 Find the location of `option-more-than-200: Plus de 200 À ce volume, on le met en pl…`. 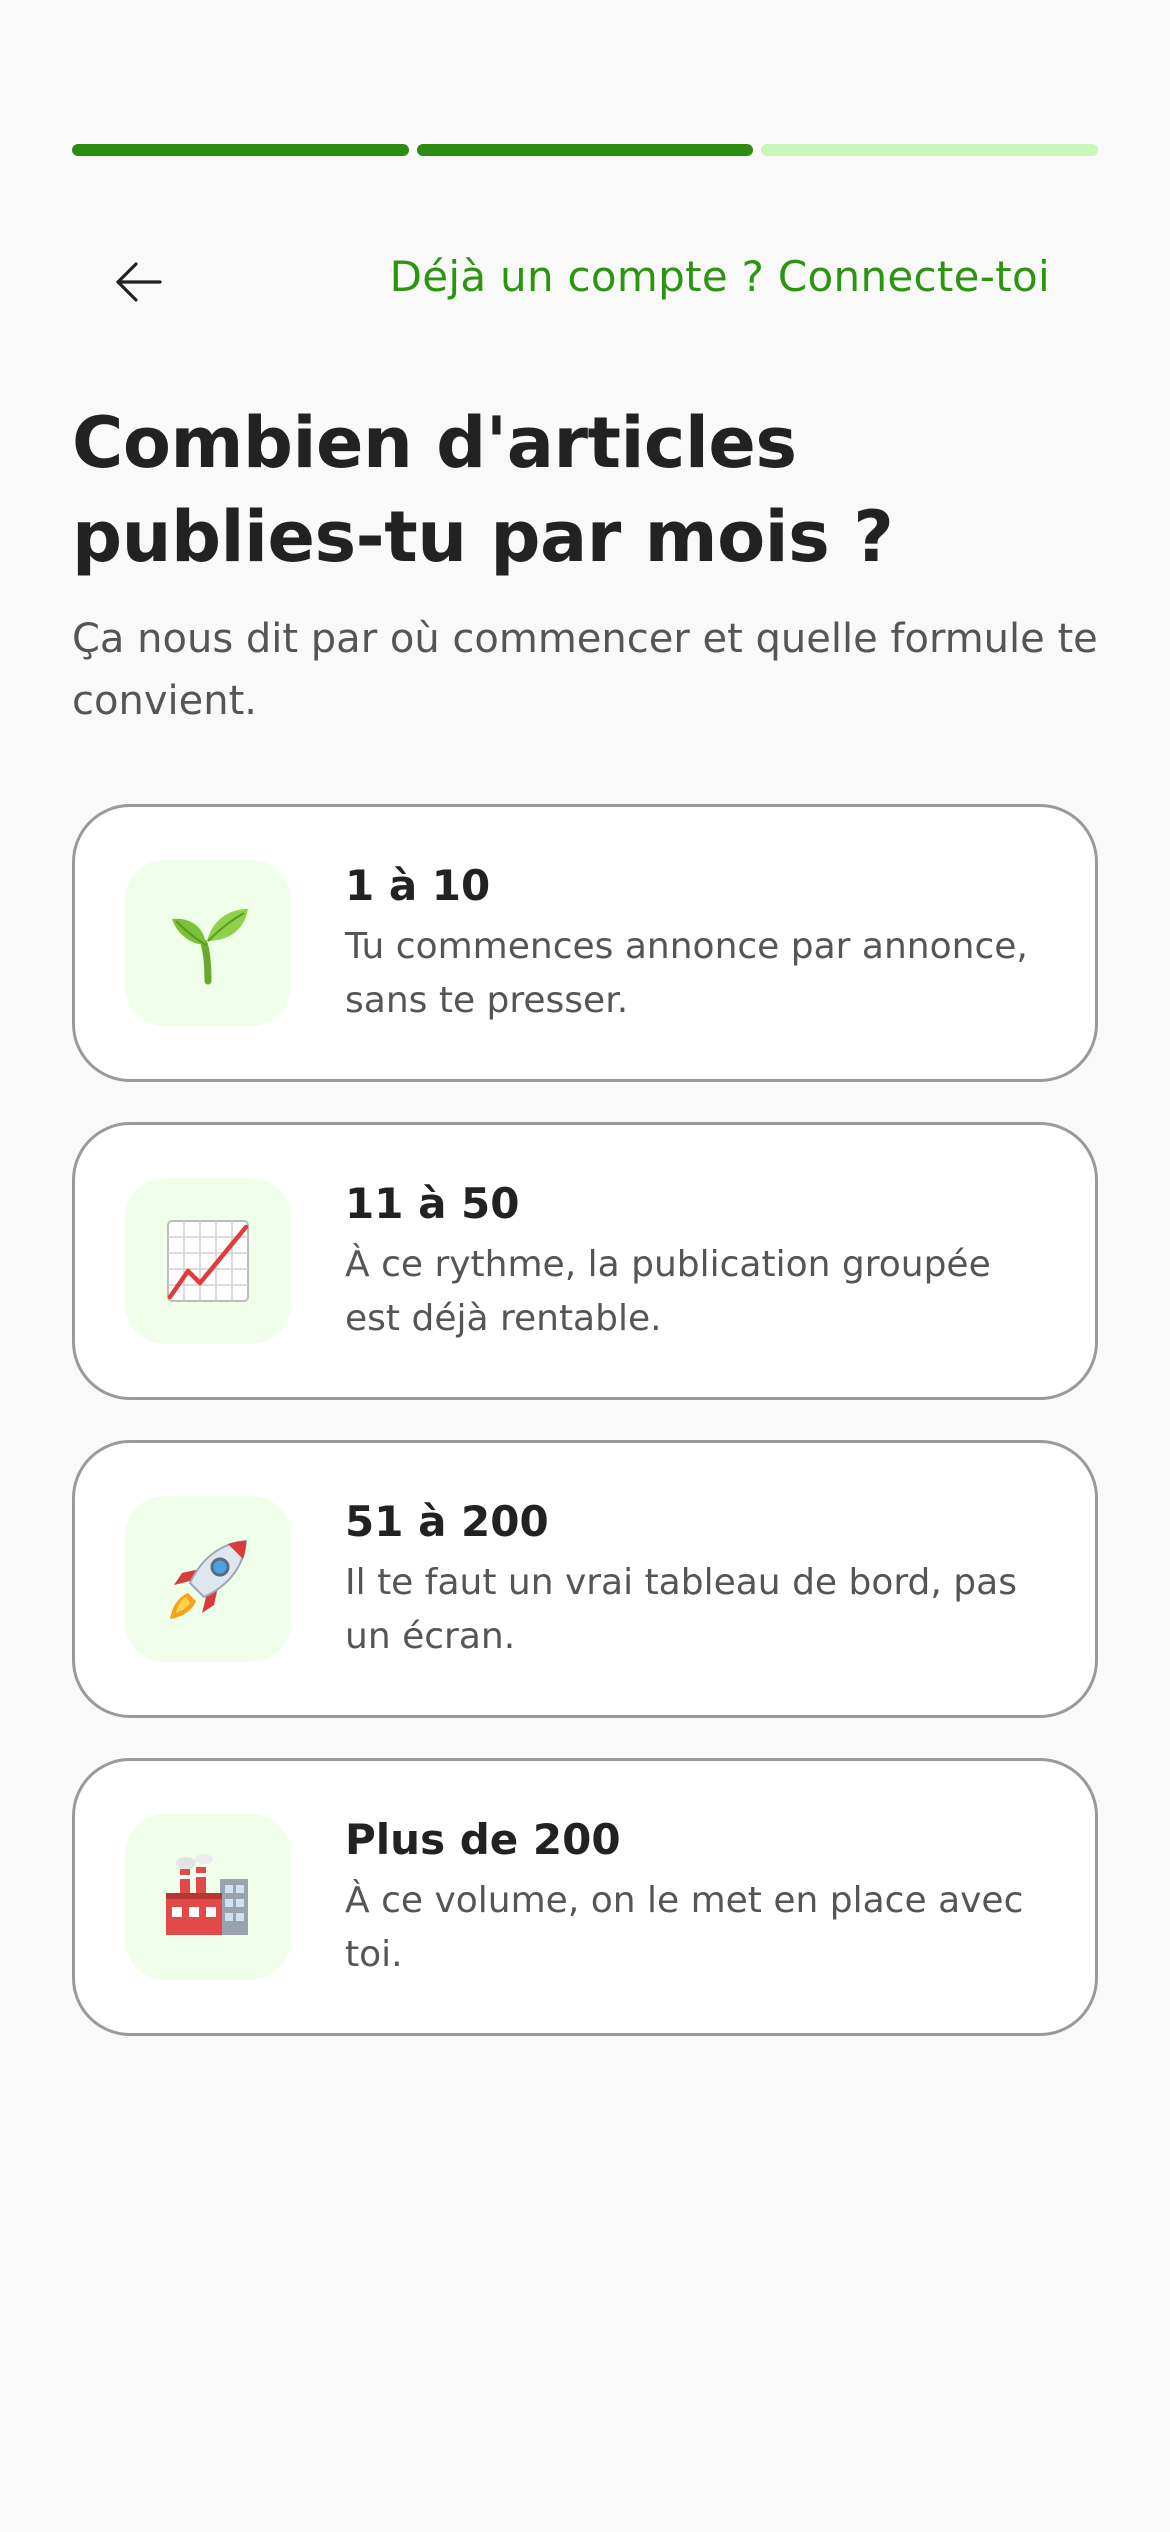

option-more-than-200: Plus de 200 À ce volume, on le met en pl… is located at coordinates (585, 1897).